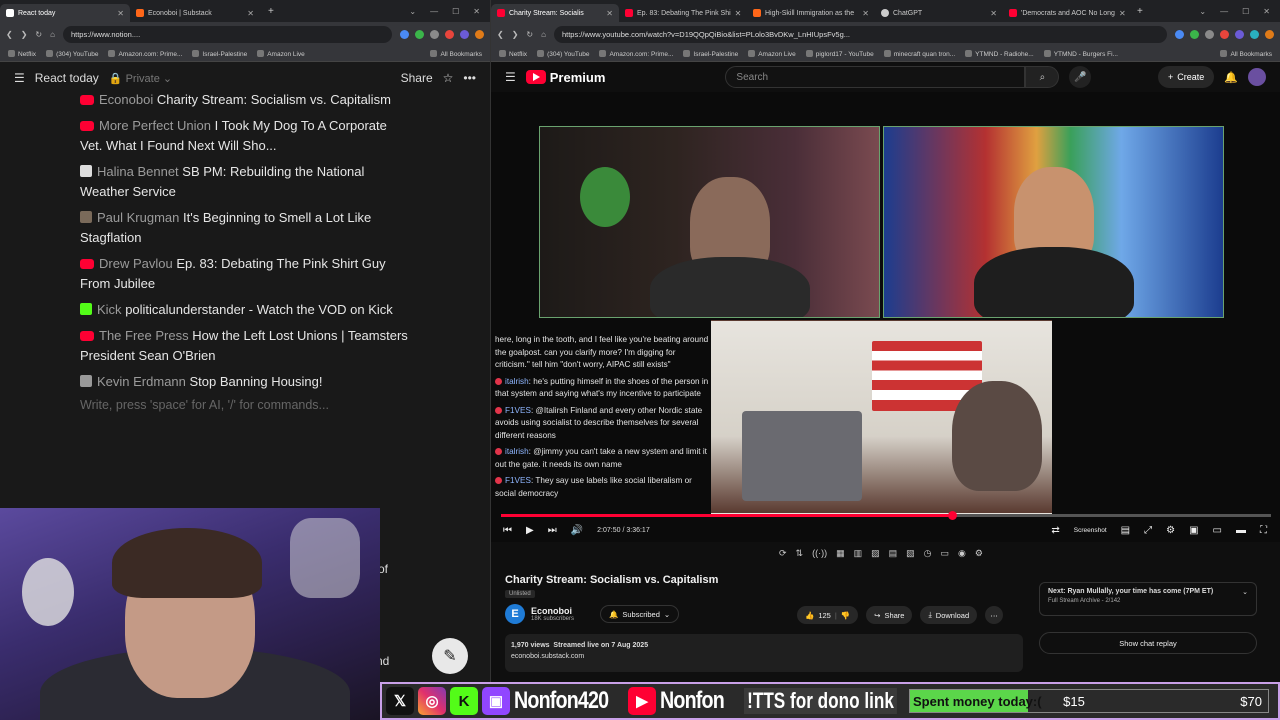 Image resolution: width=1280 pixels, height=720 pixels. Describe the element at coordinates (893, 553) in the screenshot. I see `tool-icon: ▤` at that location.